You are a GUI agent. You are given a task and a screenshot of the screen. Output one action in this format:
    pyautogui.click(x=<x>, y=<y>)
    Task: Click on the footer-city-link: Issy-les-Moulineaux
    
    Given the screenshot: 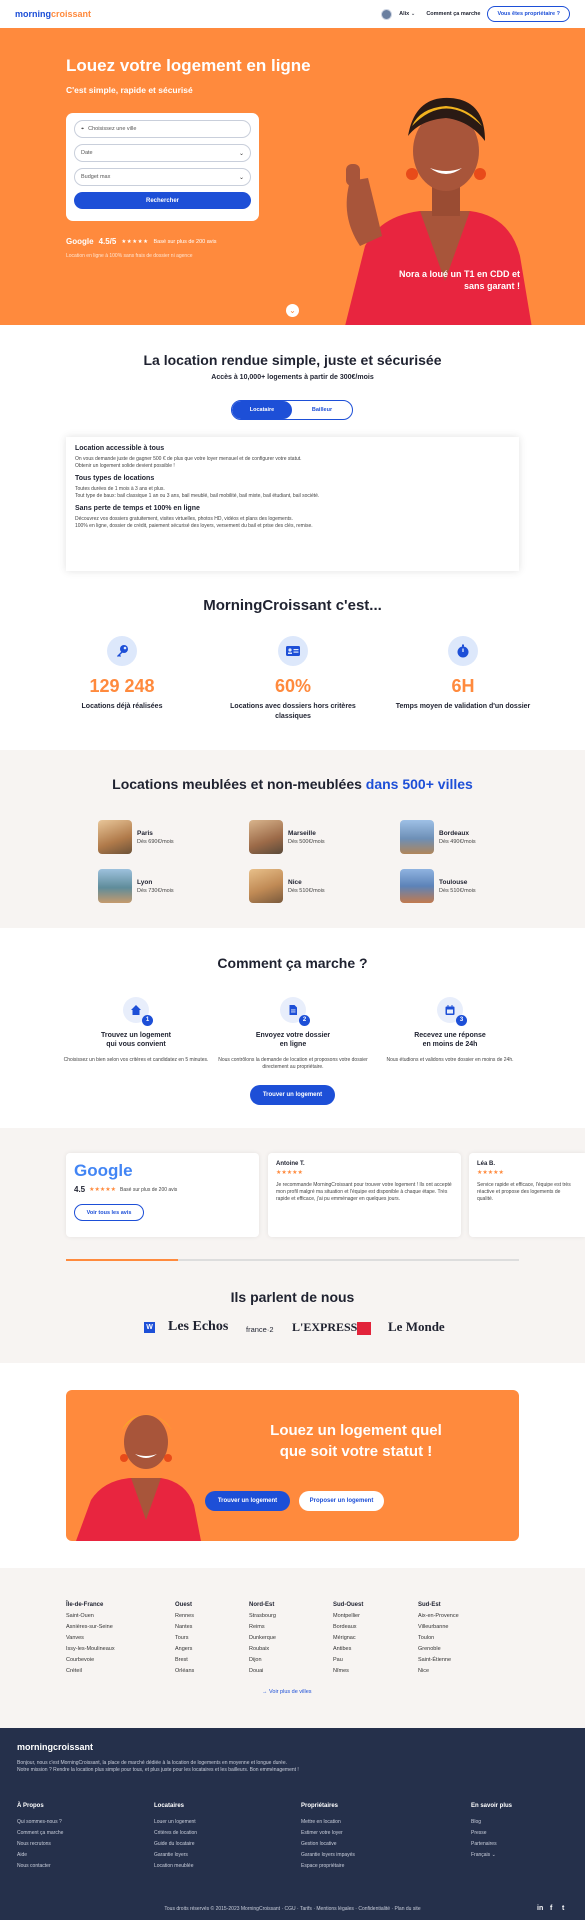 What is the action you would take?
    pyautogui.click(x=90, y=1649)
    